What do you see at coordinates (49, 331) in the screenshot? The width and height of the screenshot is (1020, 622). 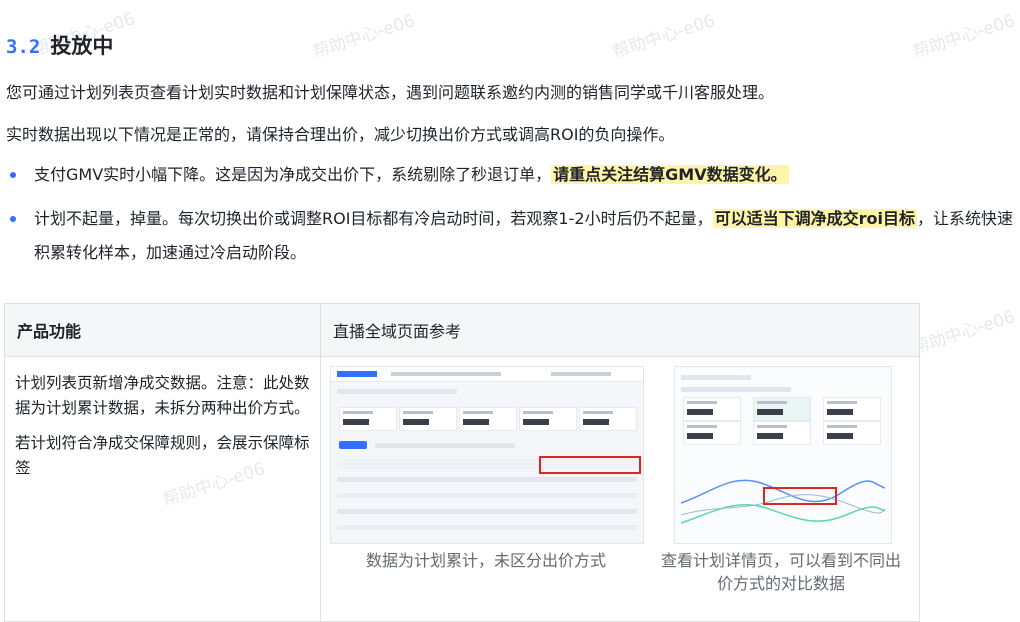 I see `header-product-feature: 产品功能` at bounding box center [49, 331].